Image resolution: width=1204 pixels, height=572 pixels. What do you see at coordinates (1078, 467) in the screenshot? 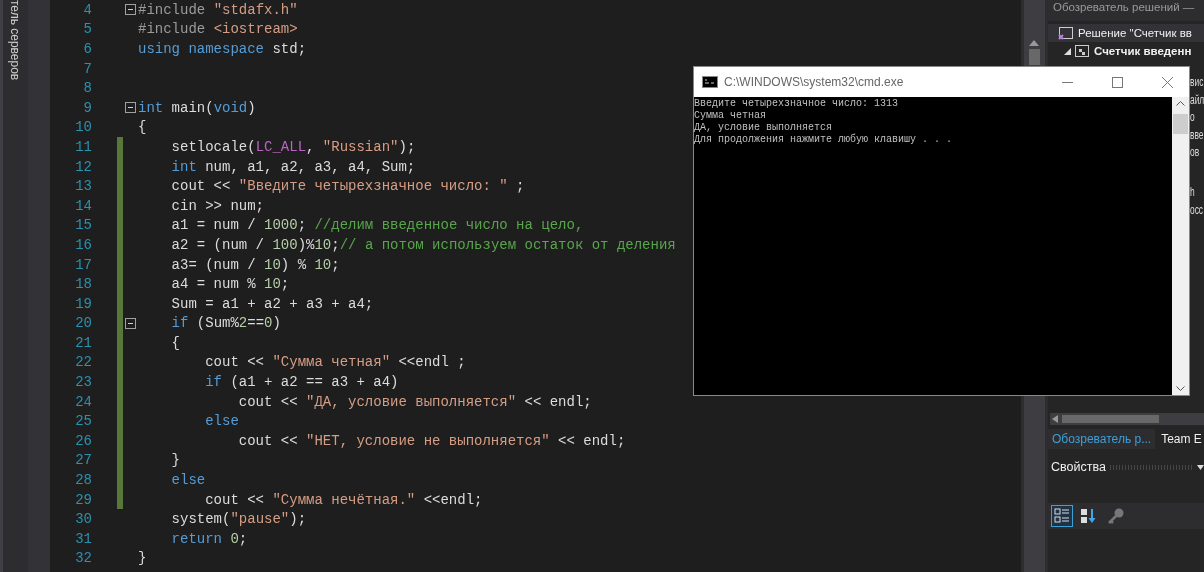
I see `panel-title: Свойства` at bounding box center [1078, 467].